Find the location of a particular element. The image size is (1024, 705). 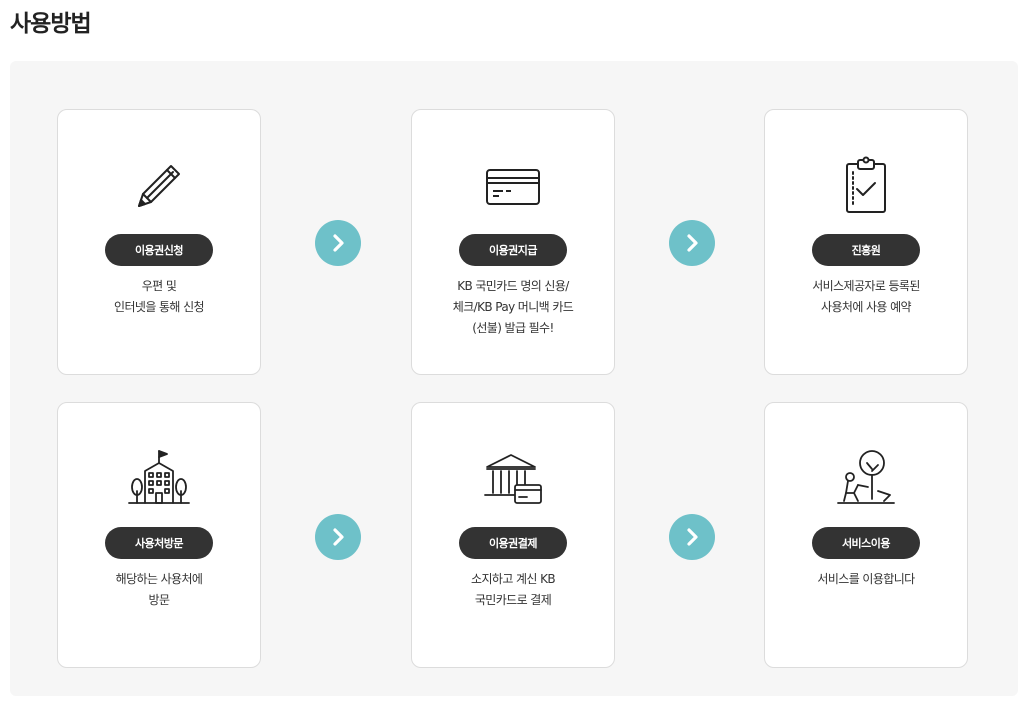

desc-line: 방문 is located at coordinates (159, 600).